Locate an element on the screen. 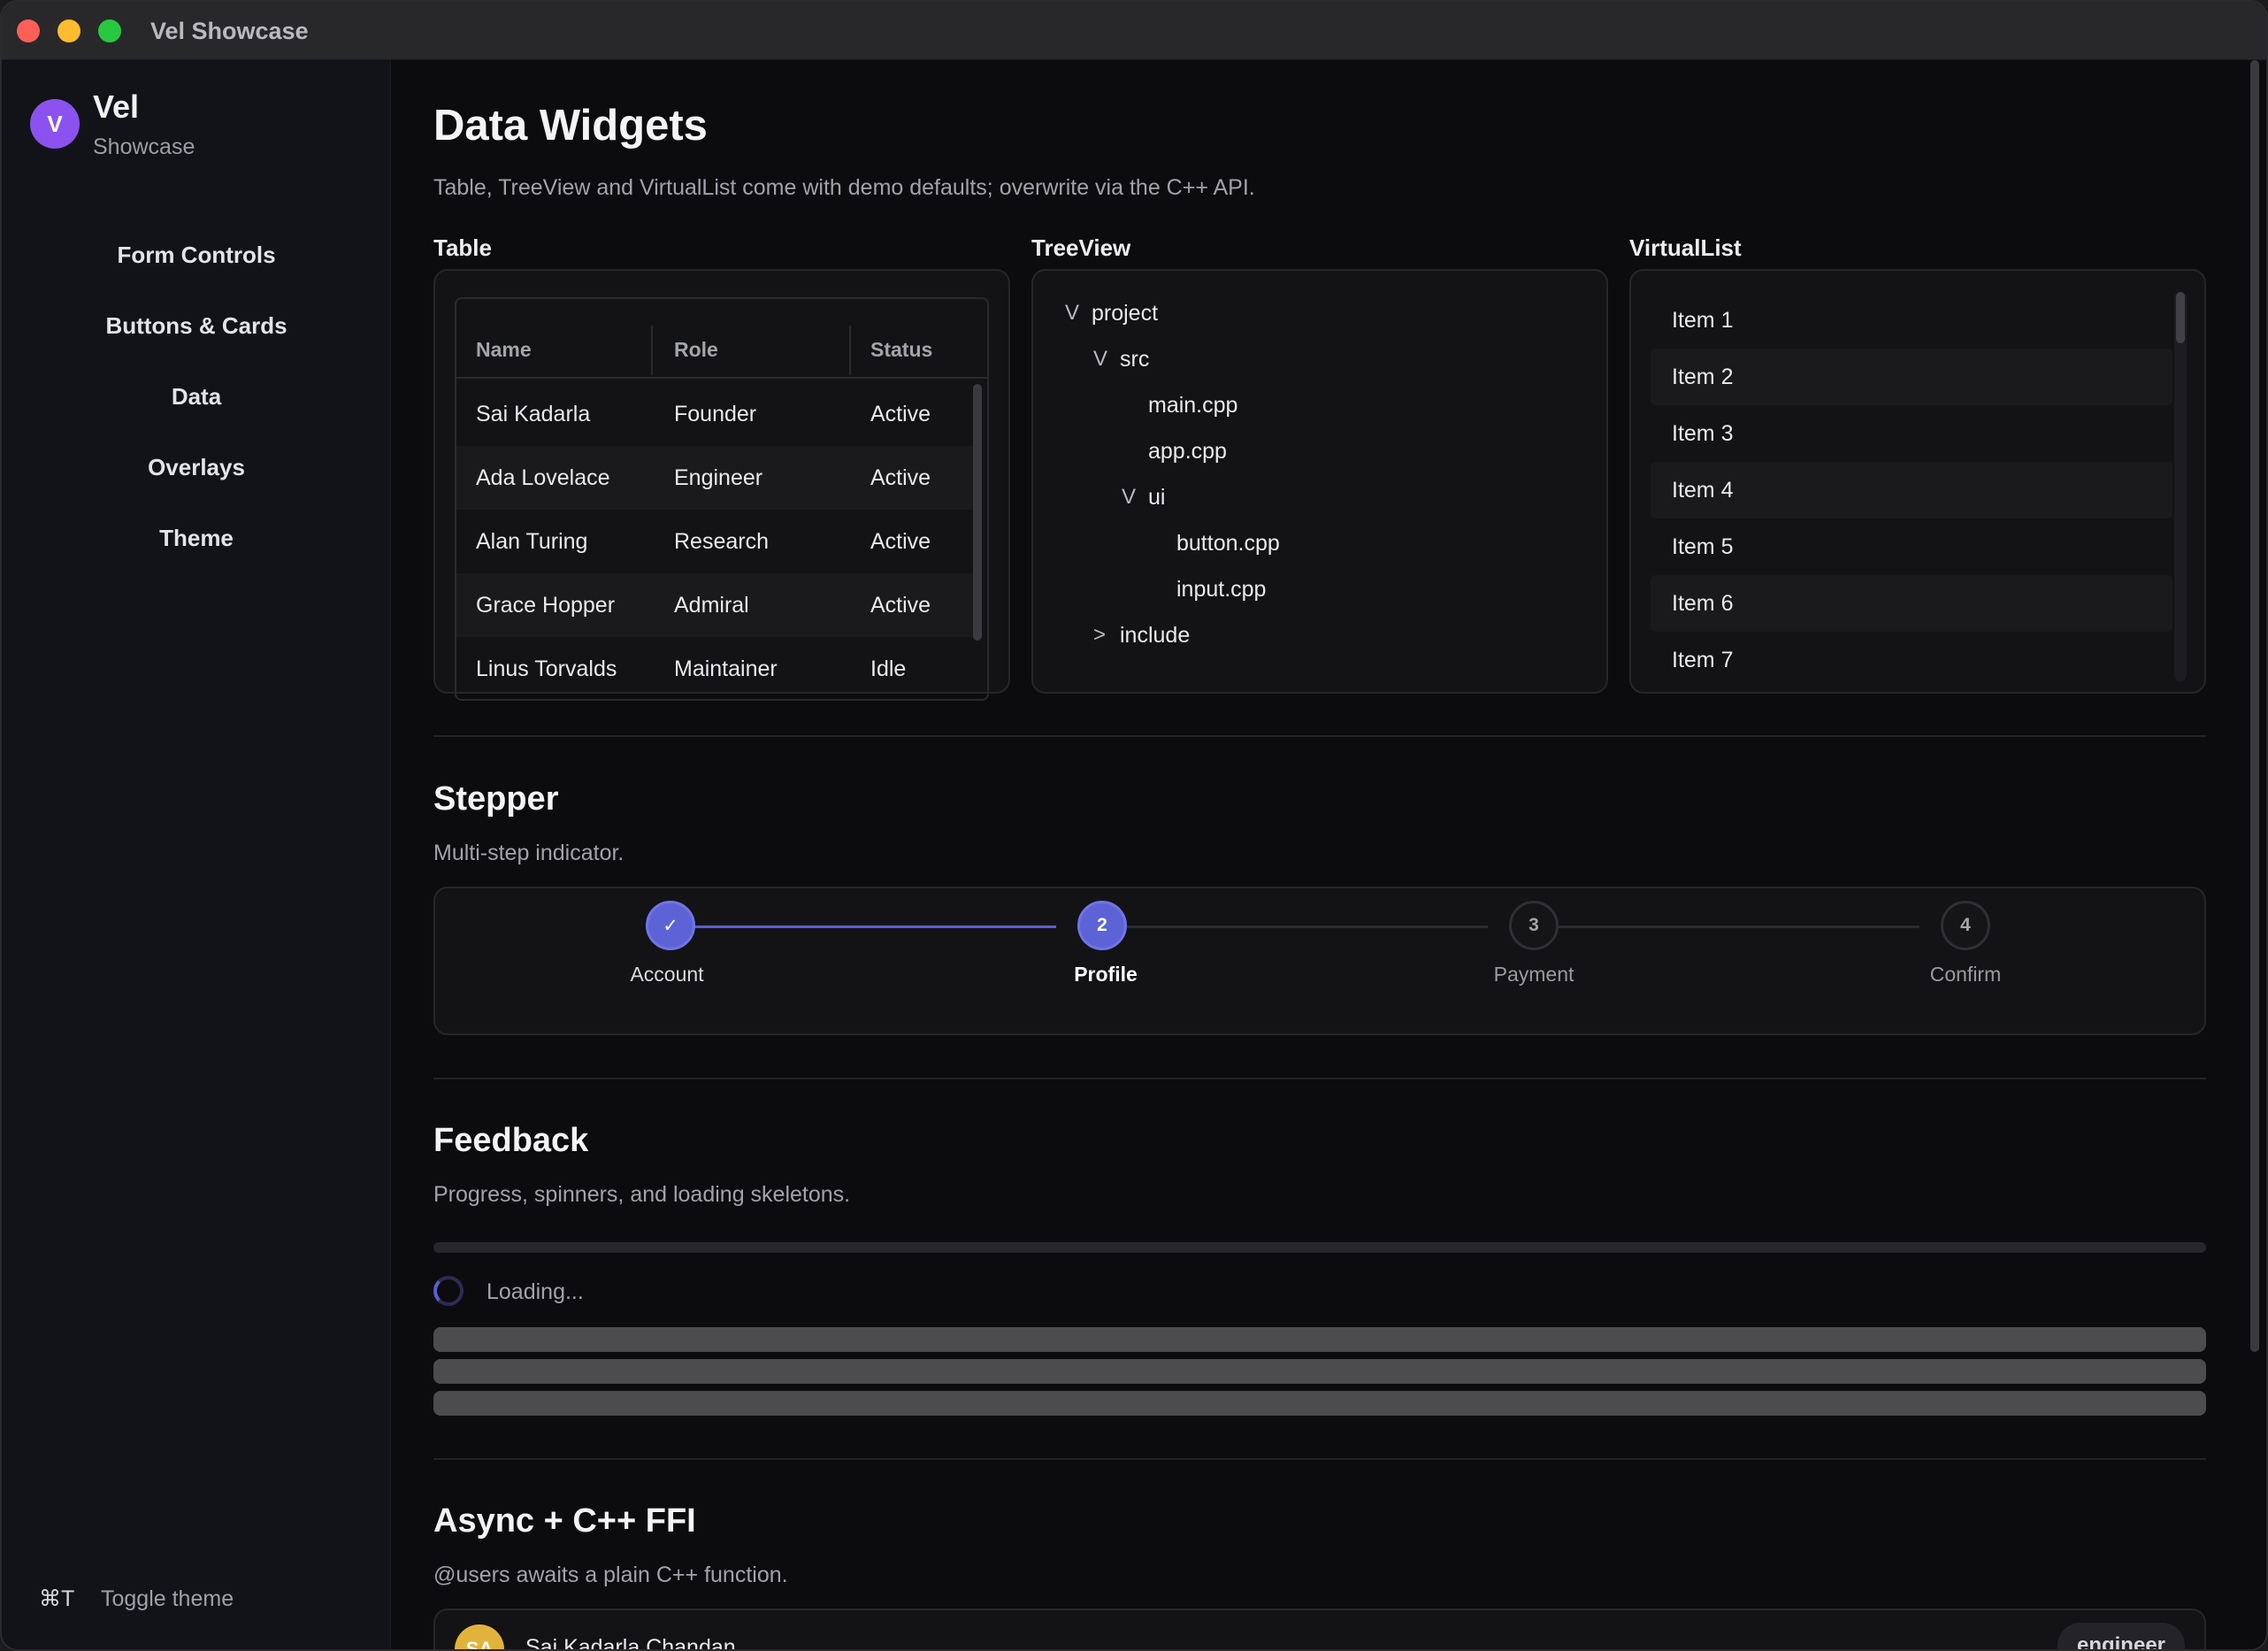  brand-subtitle: Showcase is located at coordinates (144, 146).